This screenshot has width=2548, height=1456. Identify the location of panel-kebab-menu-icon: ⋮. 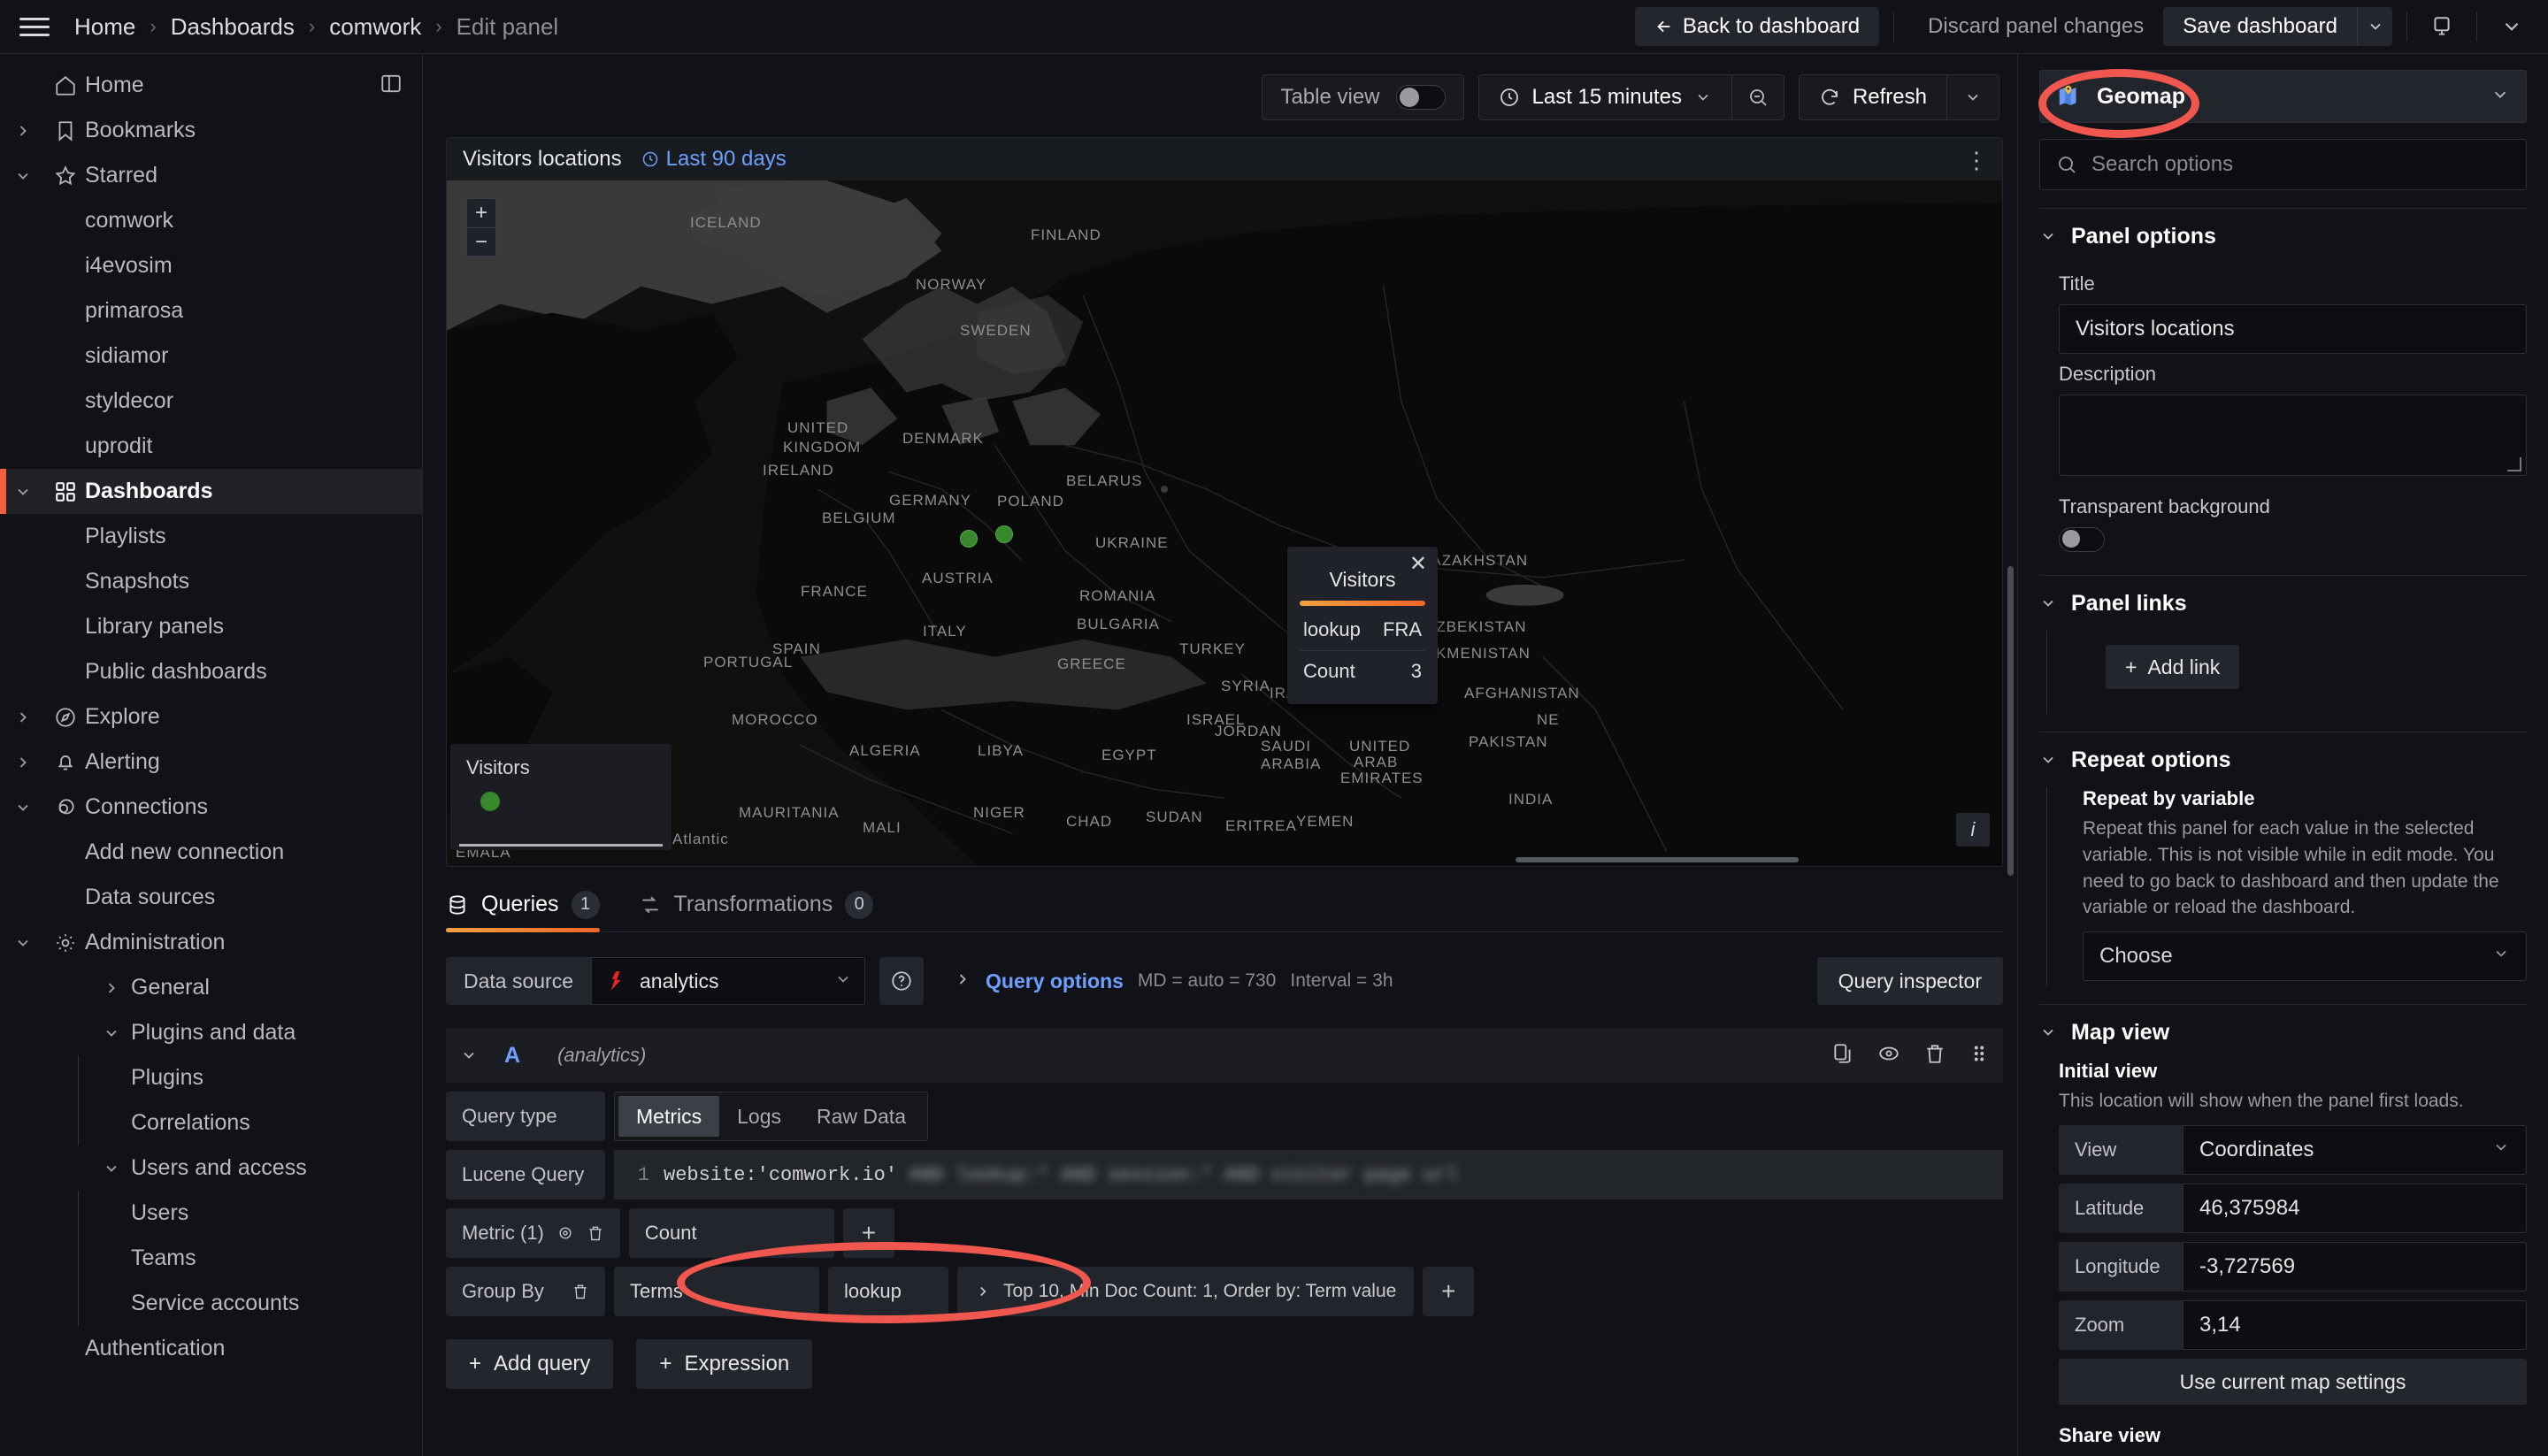
(1977, 160).